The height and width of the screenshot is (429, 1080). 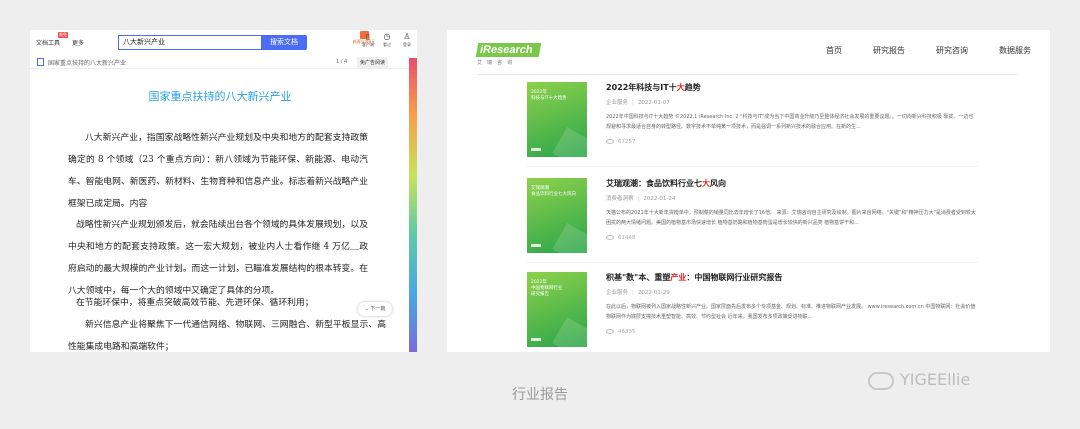 I want to click on view-count: 61448, so click(x=627, y=238).